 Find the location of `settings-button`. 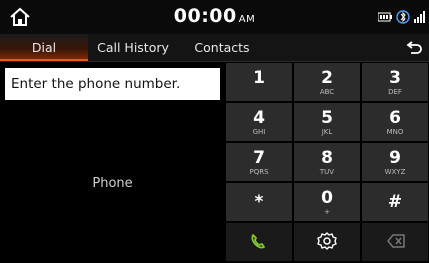

settings-button is located at coordinates (327, 242).